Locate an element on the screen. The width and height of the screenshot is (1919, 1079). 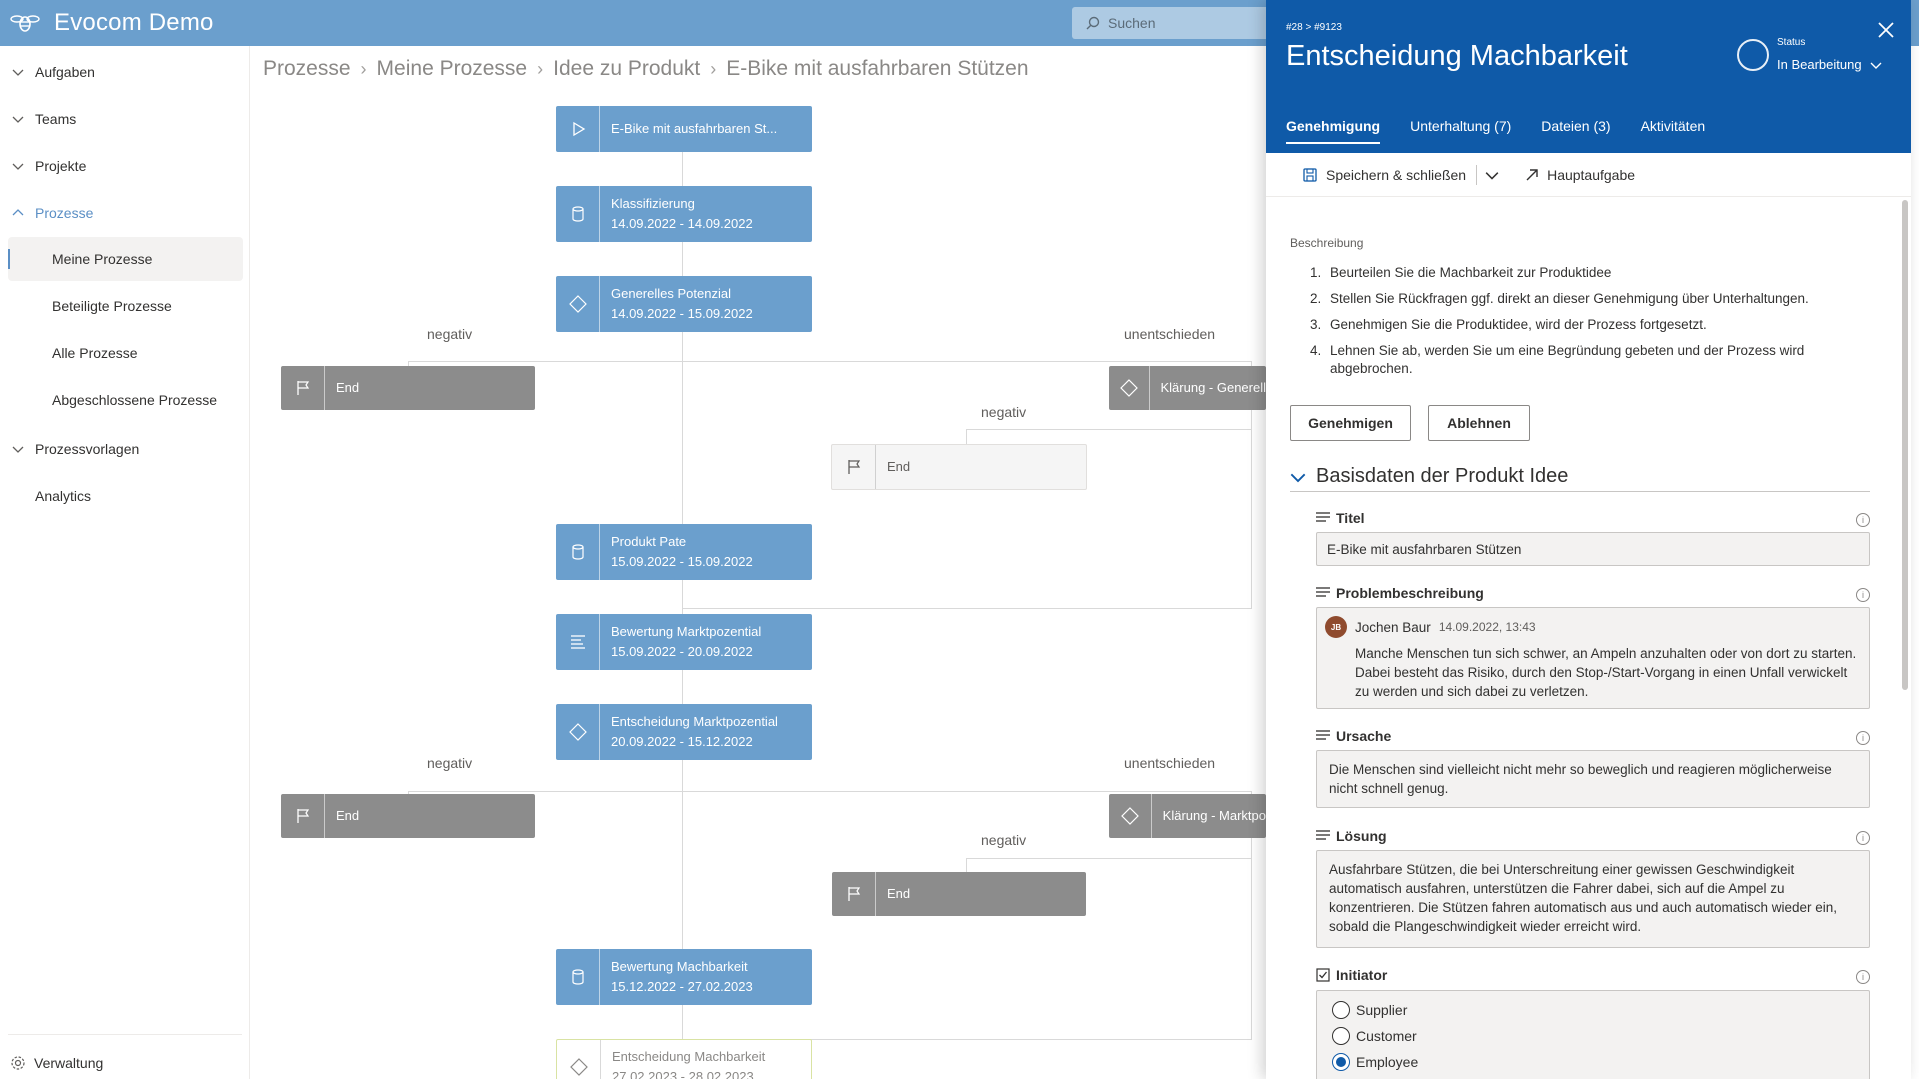
search-input: Suchen is located at coordinates (1172, 23).